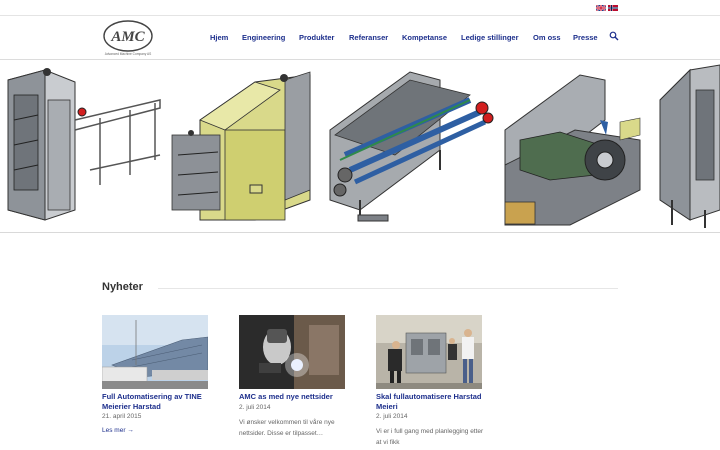 This screenshot has width=720, height=450. Describe the element at coordinates (298, 397) in the screenshot. I see `news-title: AMC as med nye nettsider` at that location.